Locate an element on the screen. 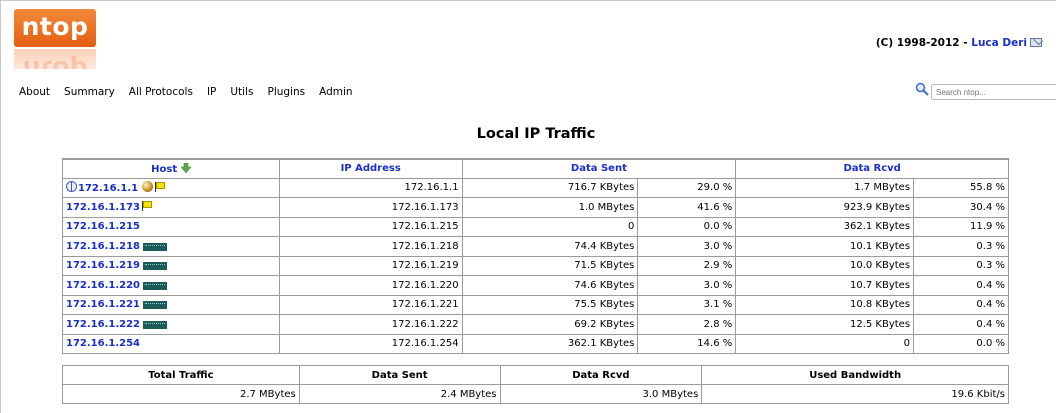 Image resolution: width=1056 pixels, height=413 pixels. data-sent-percent-cell: 2.8 % is located at coordinates (687, 324).